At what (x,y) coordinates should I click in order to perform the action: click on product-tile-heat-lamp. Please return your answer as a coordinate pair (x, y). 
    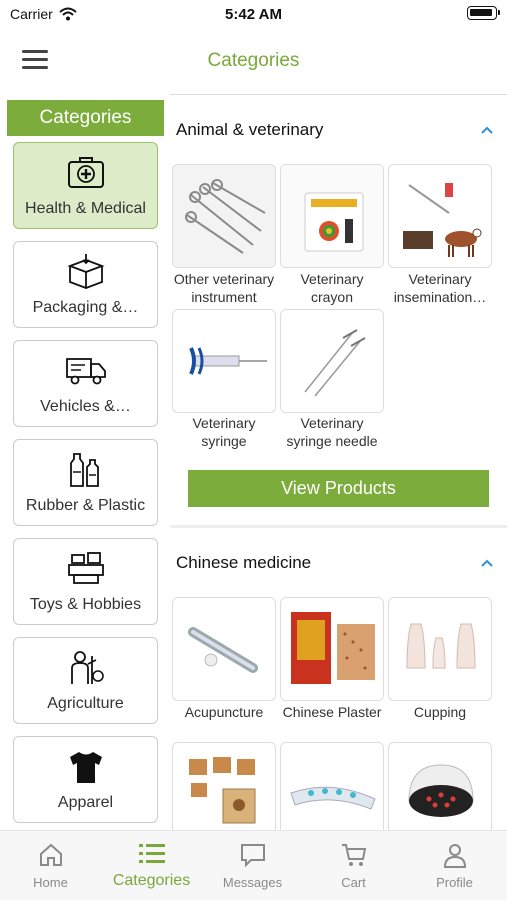
    Looking at the image, I should click on (440, 786).